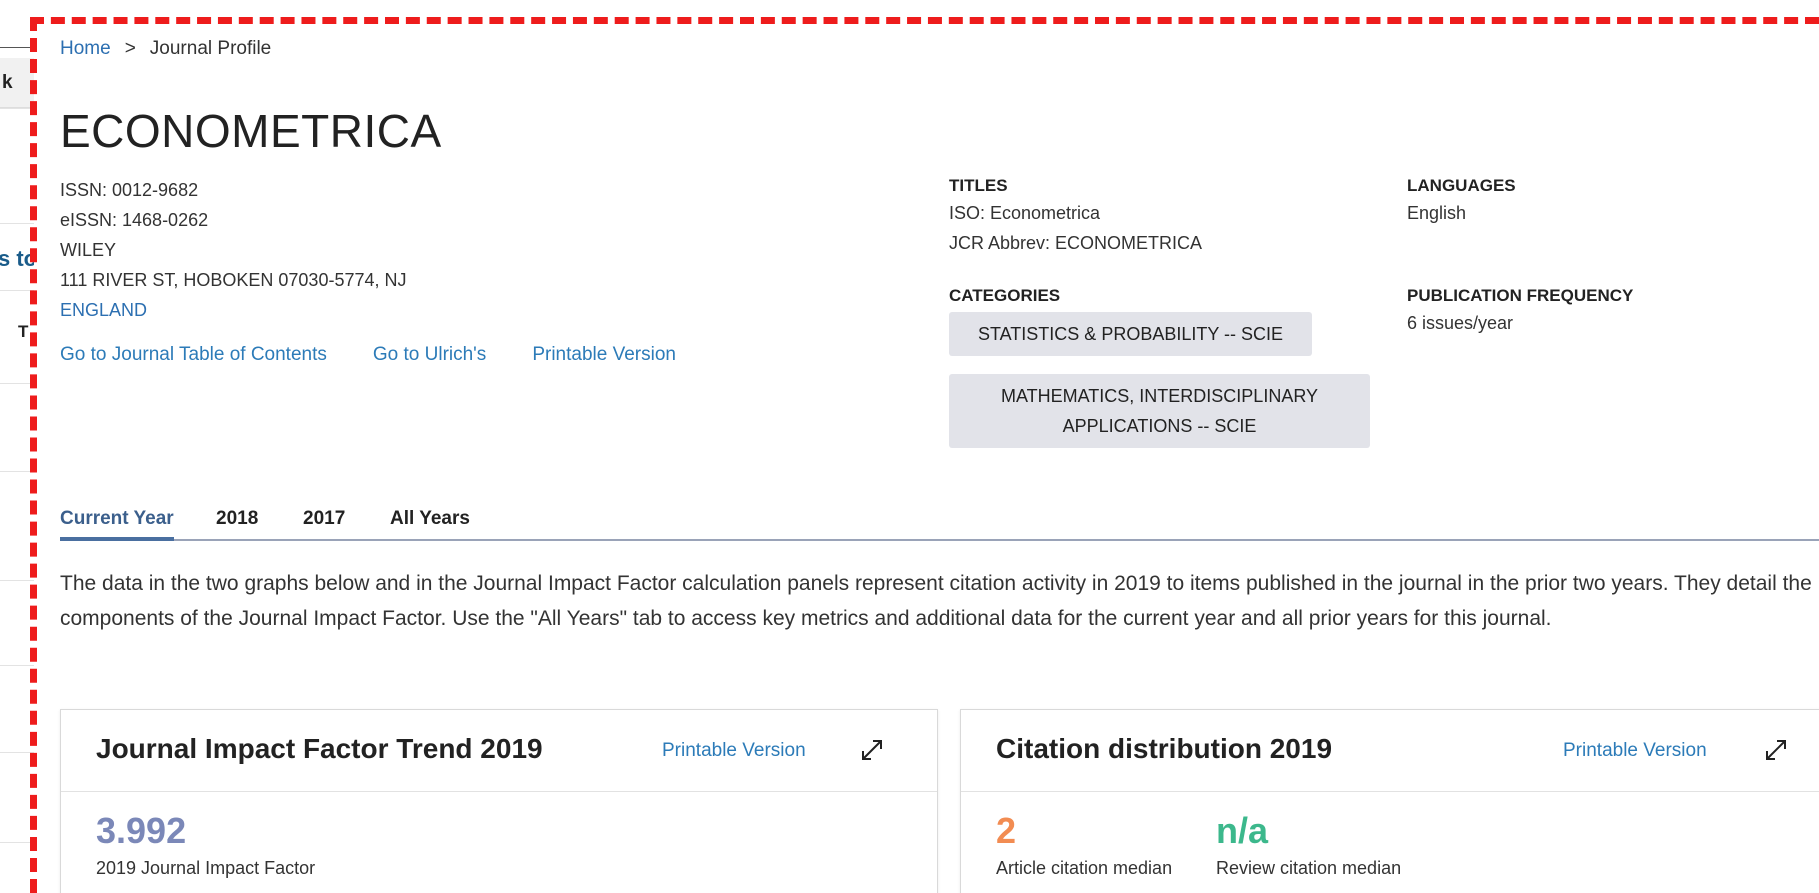  I want to click on languages-heading: LANGUAGES, so click(1461, 185).